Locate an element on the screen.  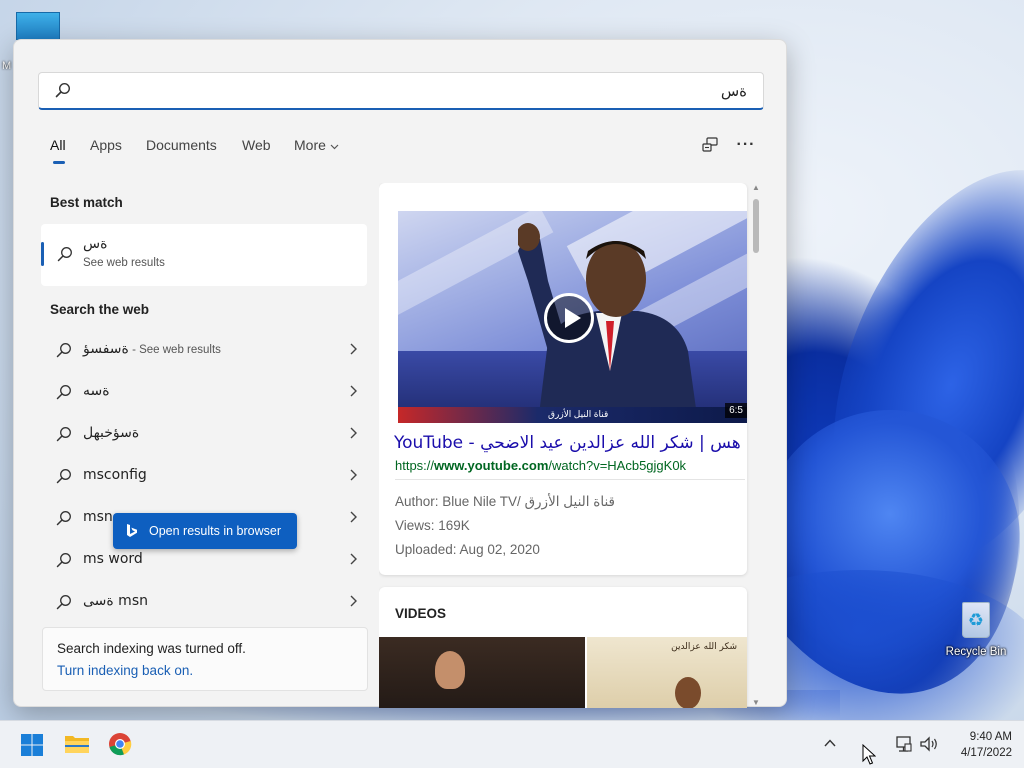
open-results-label: Open results in browser is located at coordinates (215, 531).